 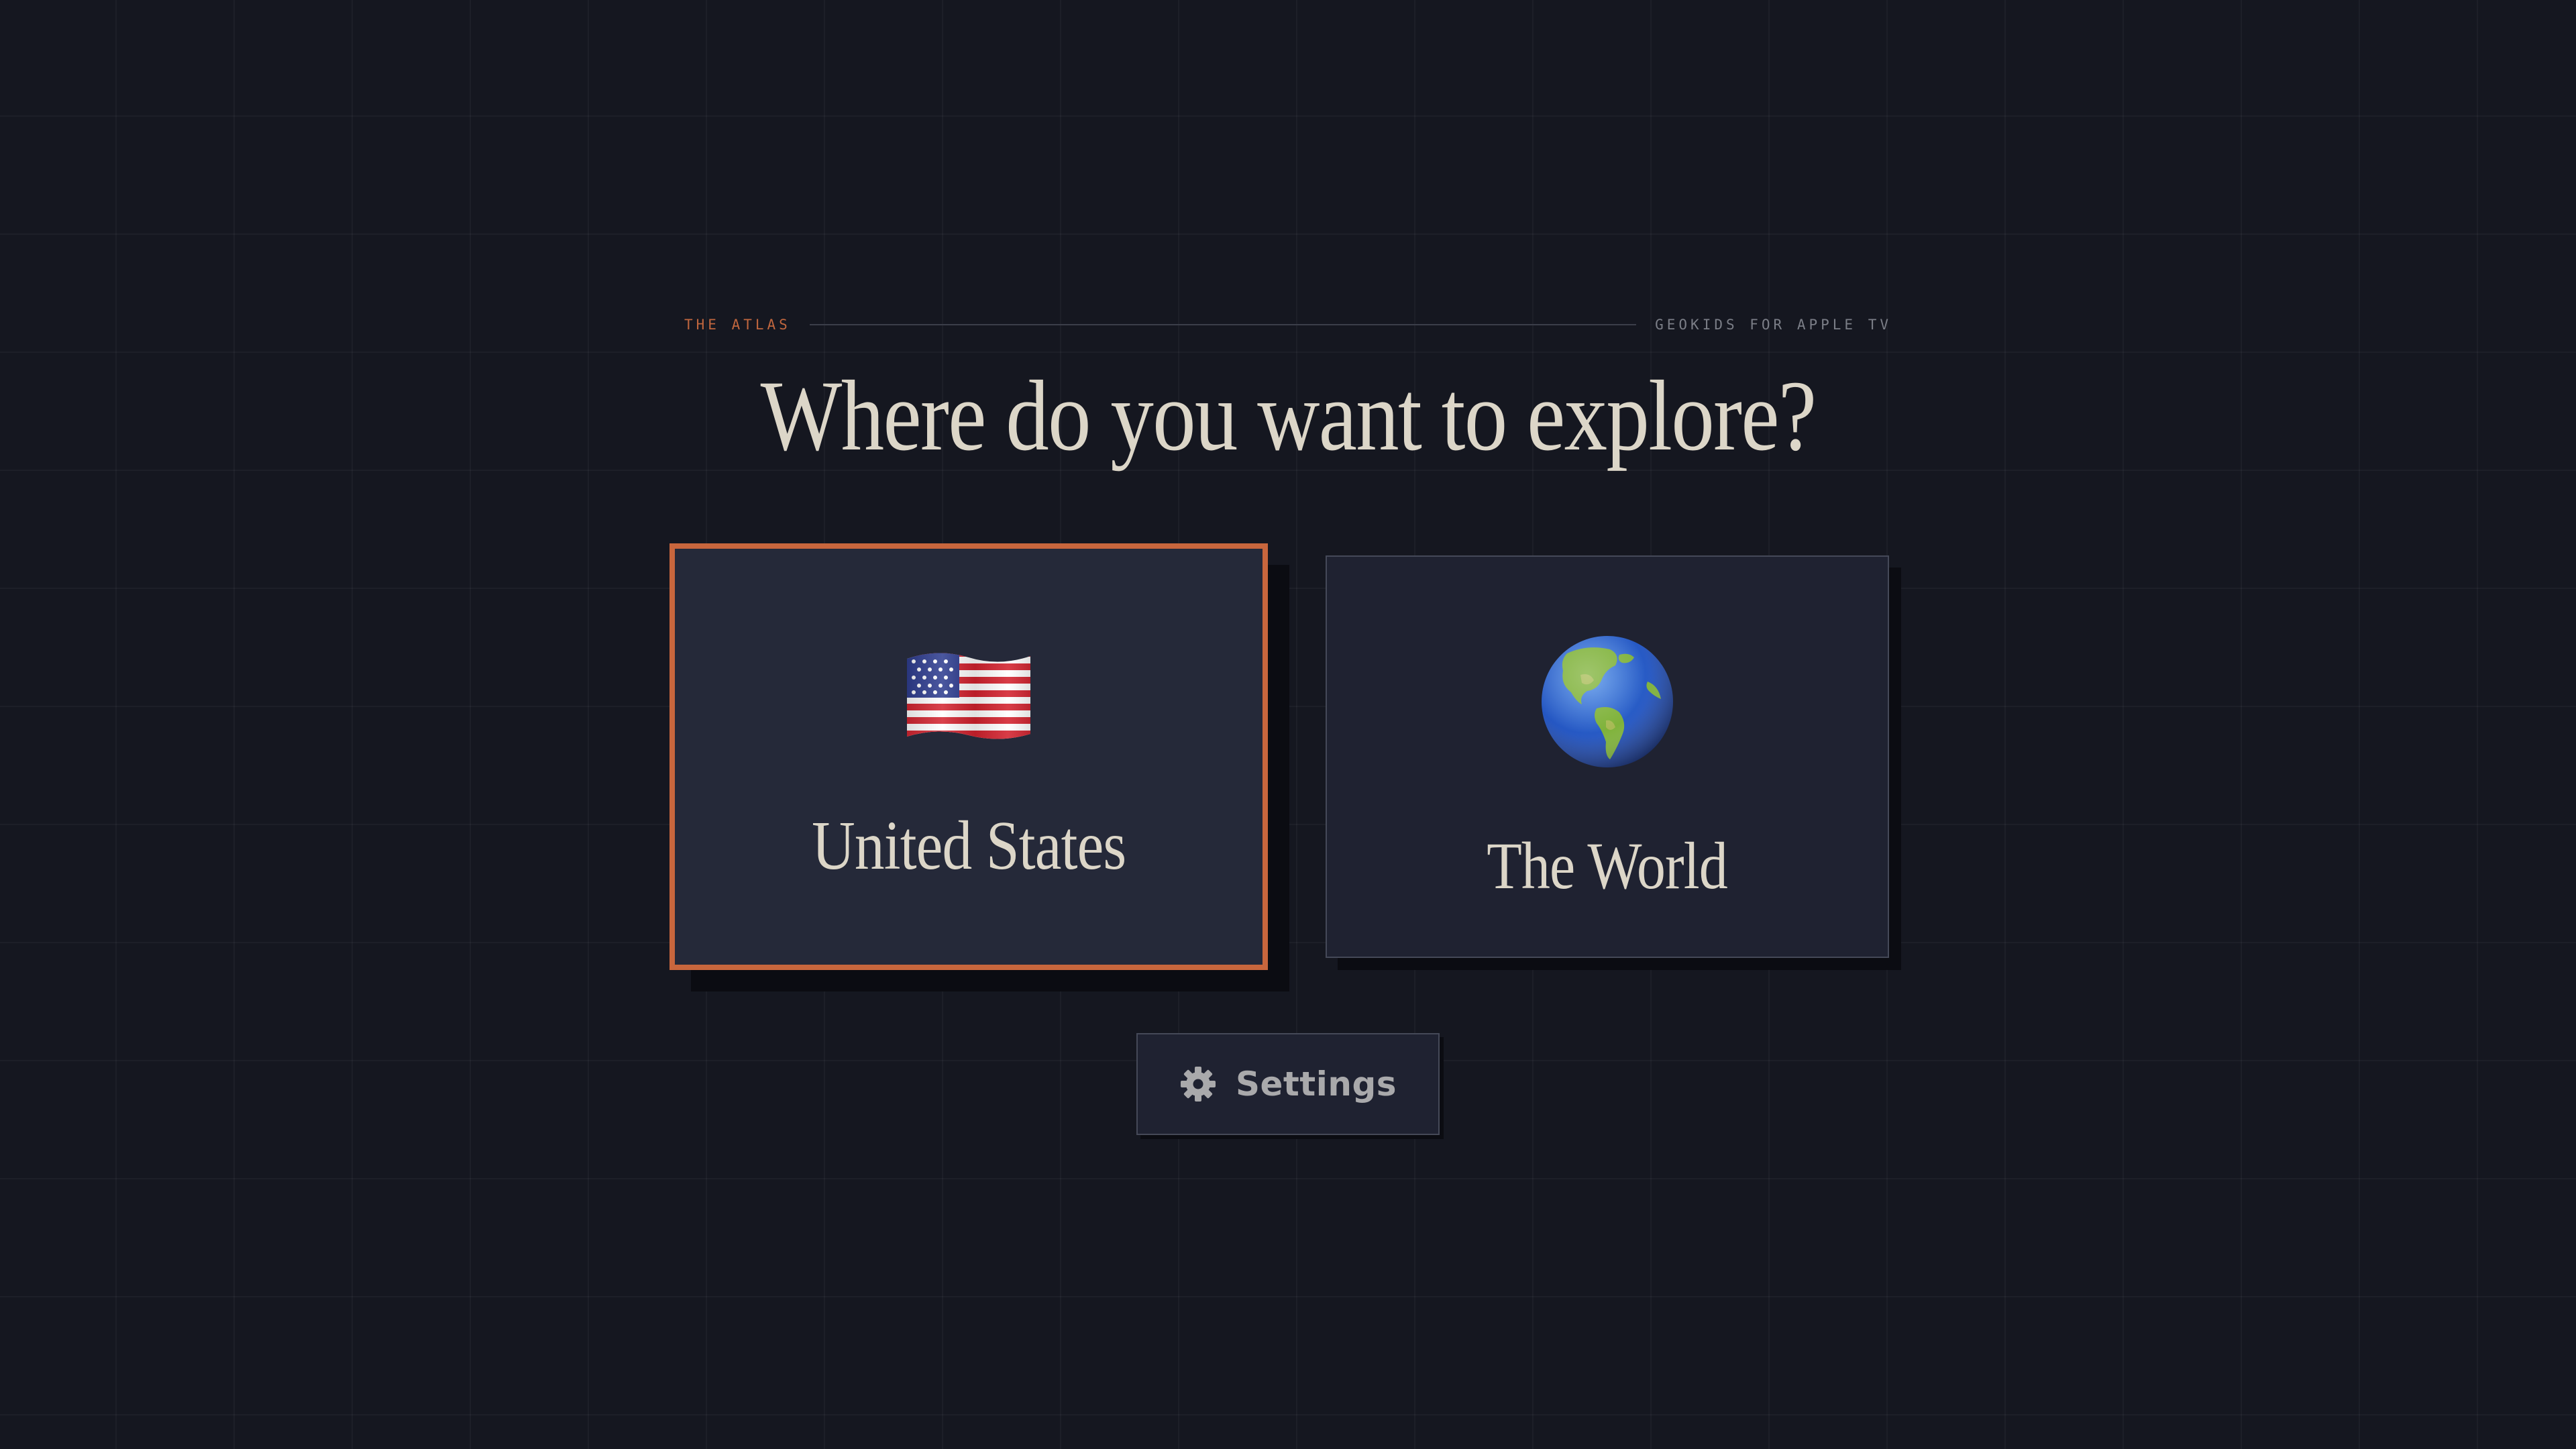 I want to click on header-divider, so click(x=1223, y=324).